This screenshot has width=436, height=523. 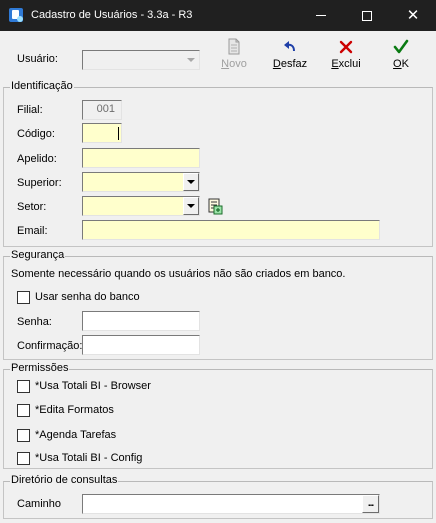 I want to click on minimize-icon, so click(x=321, y=15).